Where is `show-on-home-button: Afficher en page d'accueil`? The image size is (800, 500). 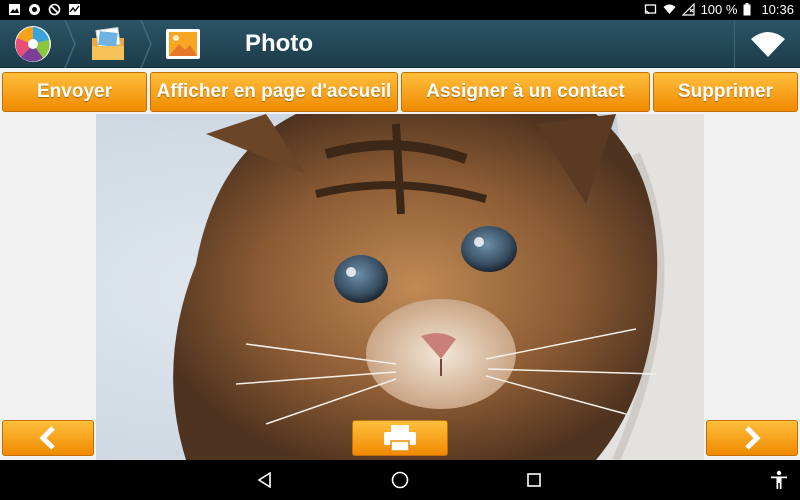 show-on-home-button: Afficher en page d'accueil is located at coordinates (274, 92).